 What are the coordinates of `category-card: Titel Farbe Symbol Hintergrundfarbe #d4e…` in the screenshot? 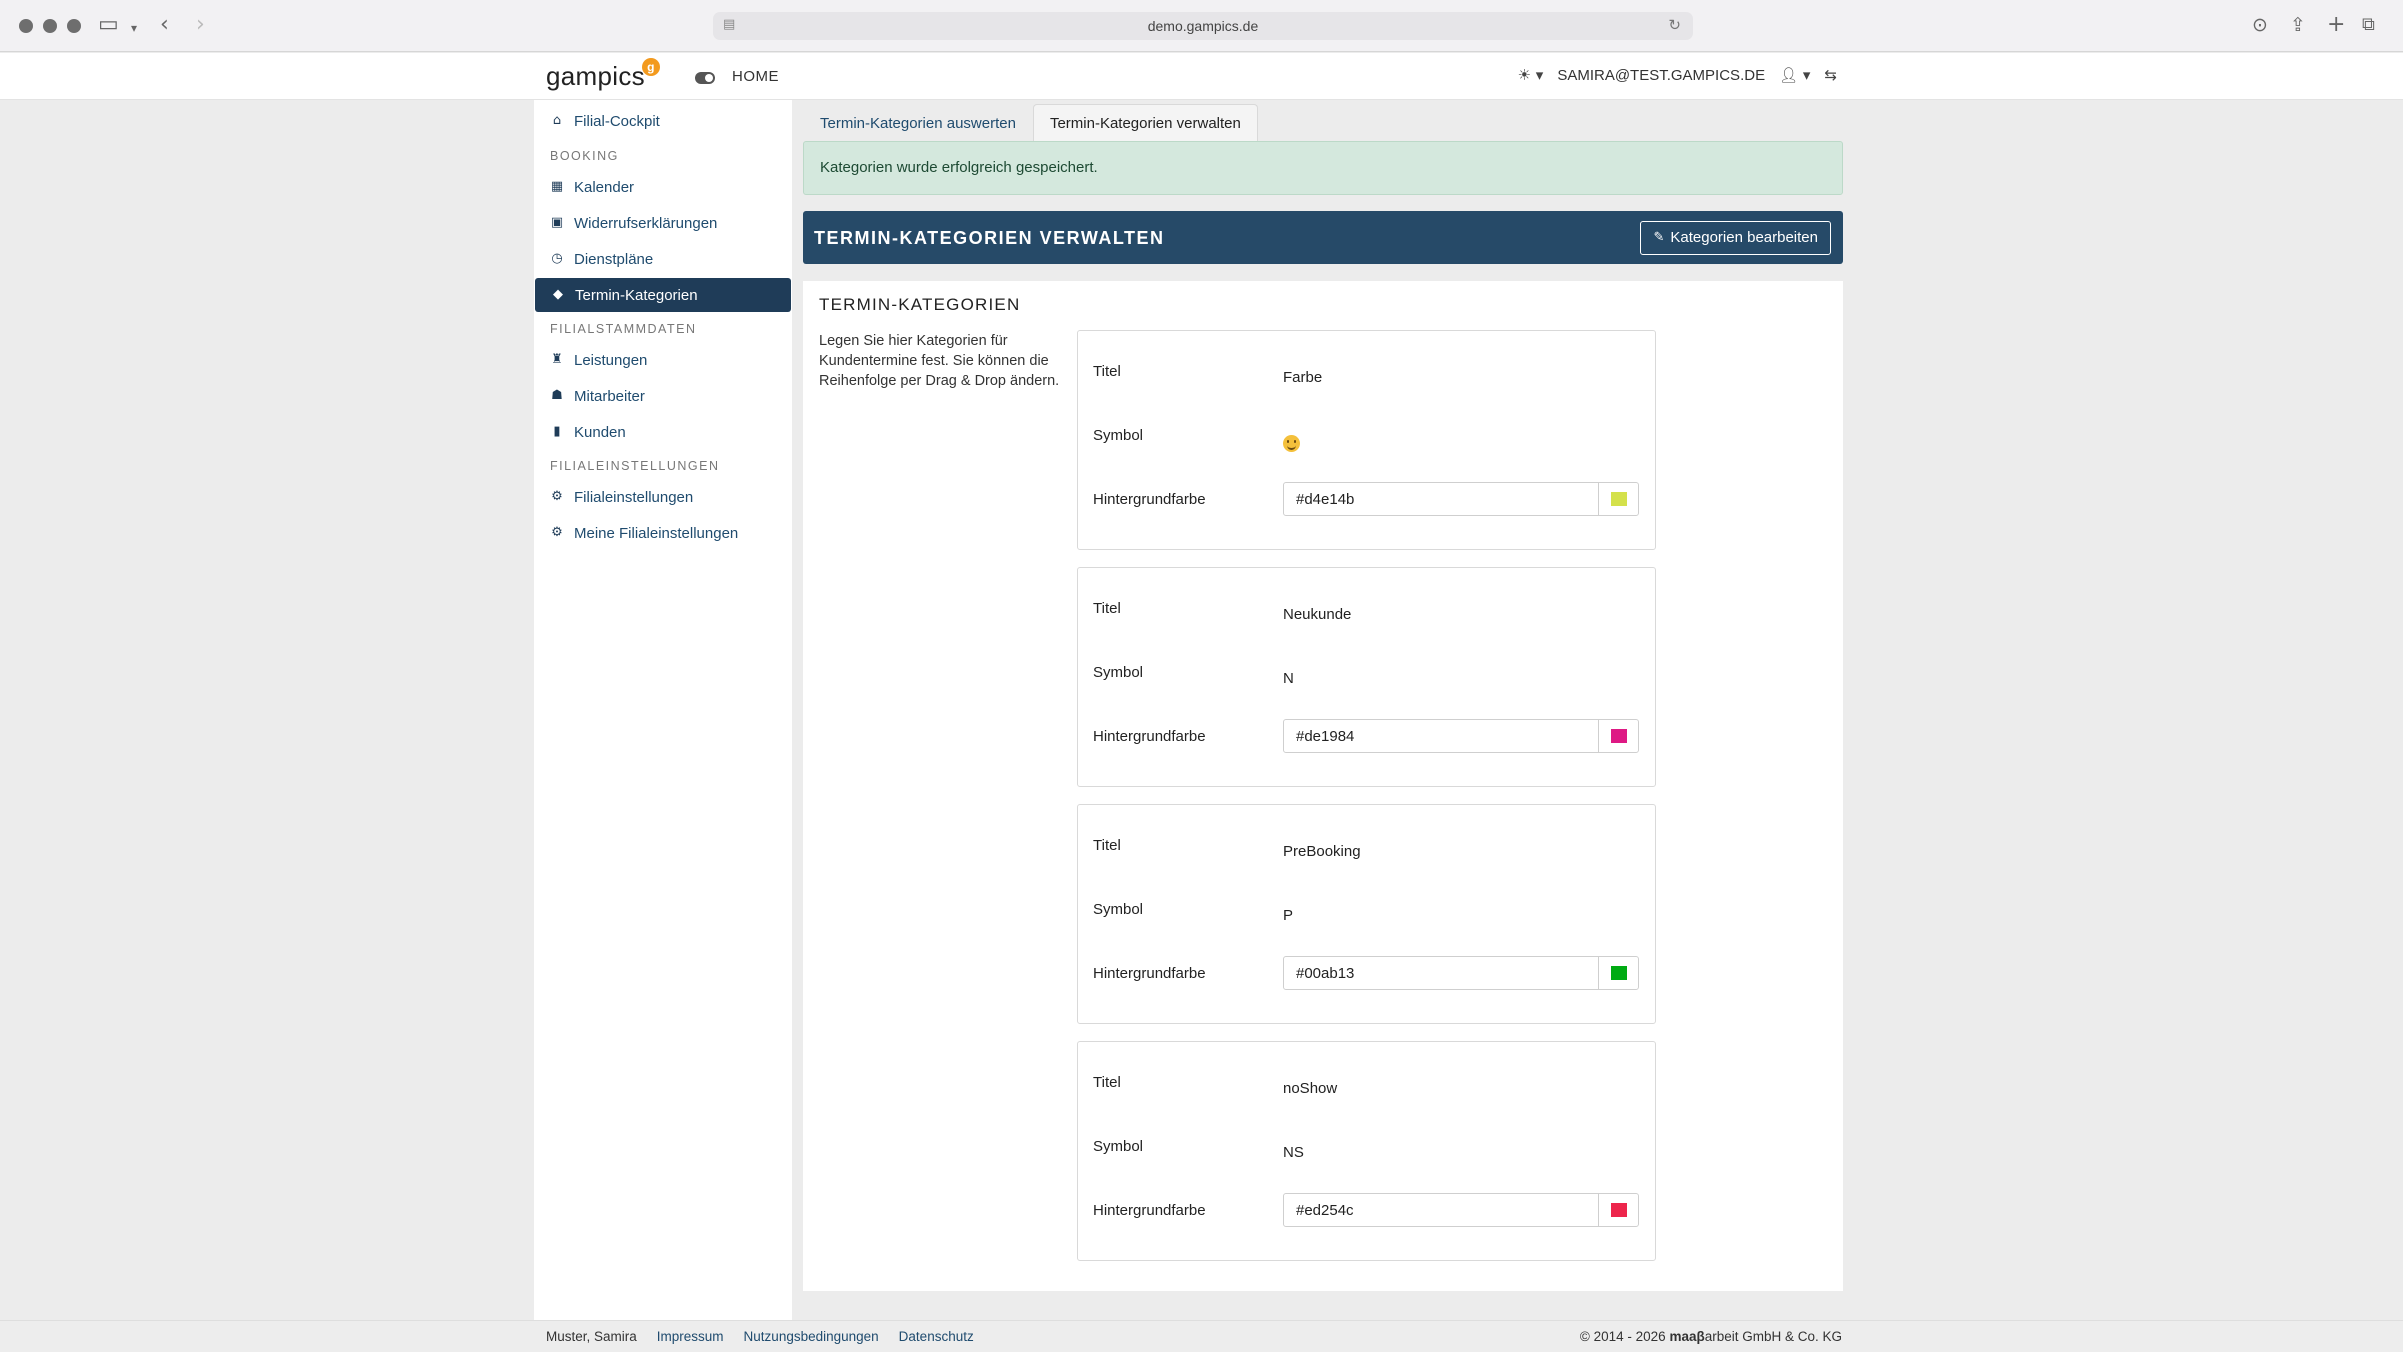 It's located at (1366, 440).